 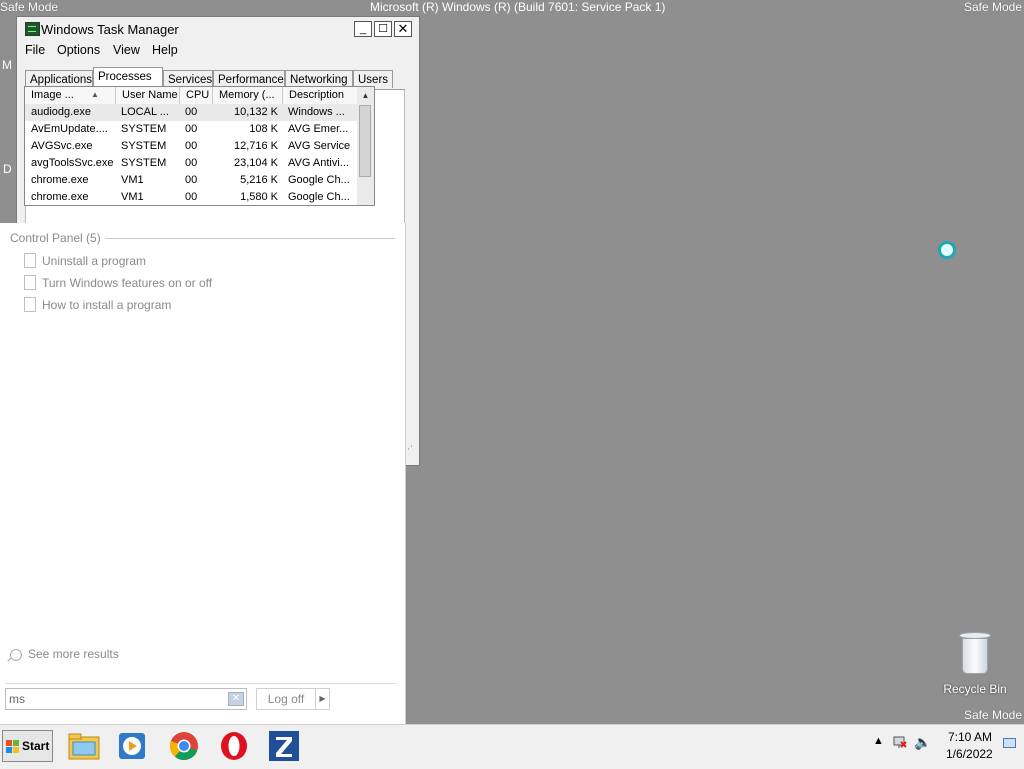 I want to click on sort-ascending-icon: ▲, so click(x=95, y=94).